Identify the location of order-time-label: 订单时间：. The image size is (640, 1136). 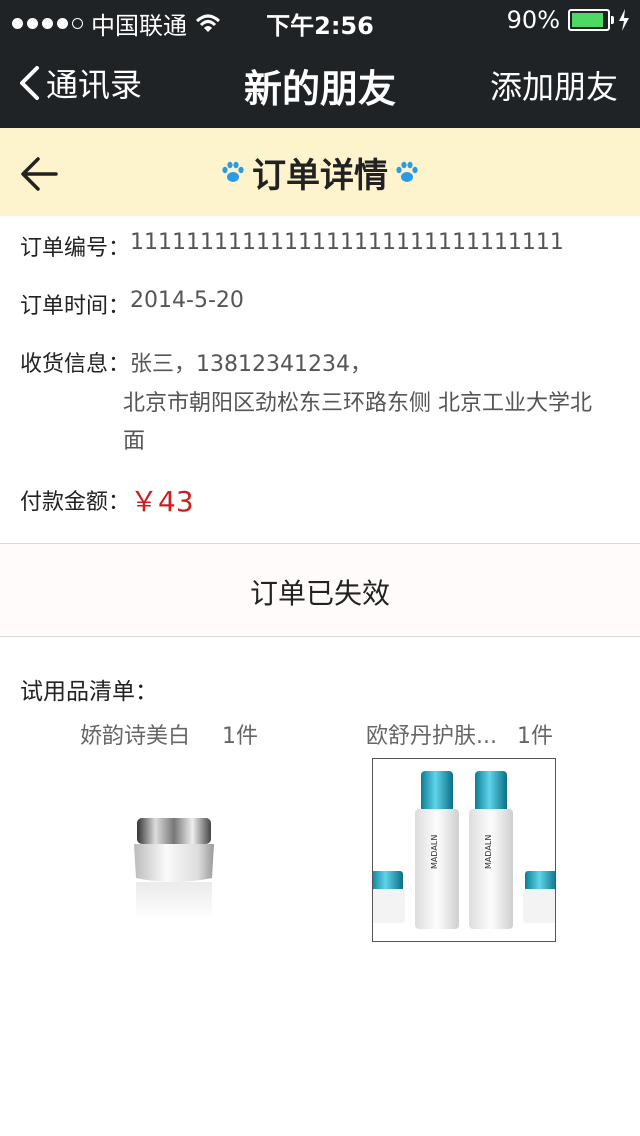
(75, 306).